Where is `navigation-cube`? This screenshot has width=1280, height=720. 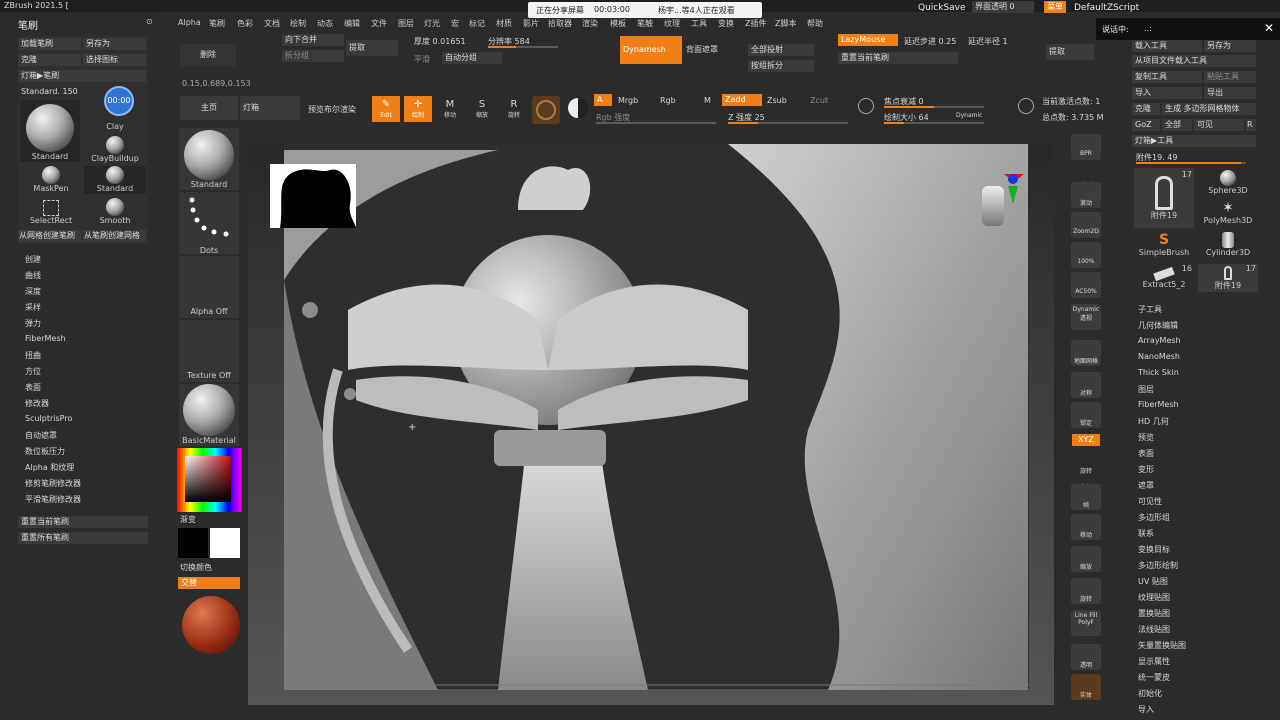
navigation-cube is located at coordinates (1000, 210).